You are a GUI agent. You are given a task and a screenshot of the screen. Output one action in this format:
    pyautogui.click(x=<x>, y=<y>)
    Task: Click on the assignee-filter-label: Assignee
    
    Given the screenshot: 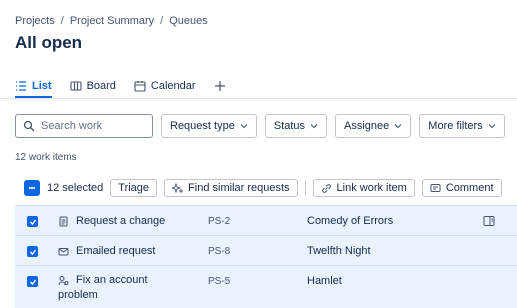 What is the action you would take?
    pyautogui.click(x=367, y=126)
    